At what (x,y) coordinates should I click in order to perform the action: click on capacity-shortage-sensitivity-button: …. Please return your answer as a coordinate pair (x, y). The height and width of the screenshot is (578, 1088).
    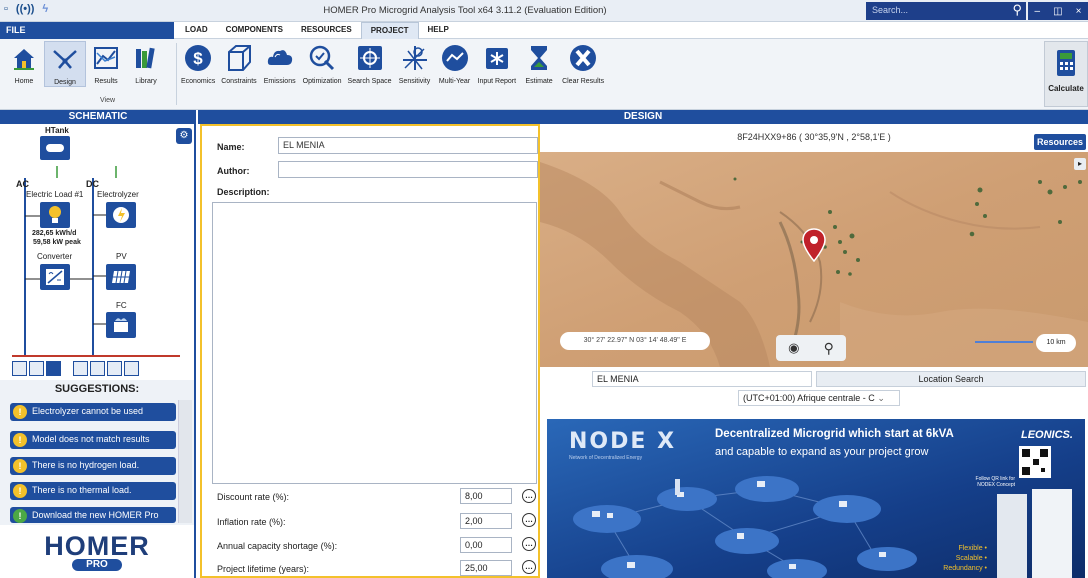
    Looking at the image, I should click on (529, 544).